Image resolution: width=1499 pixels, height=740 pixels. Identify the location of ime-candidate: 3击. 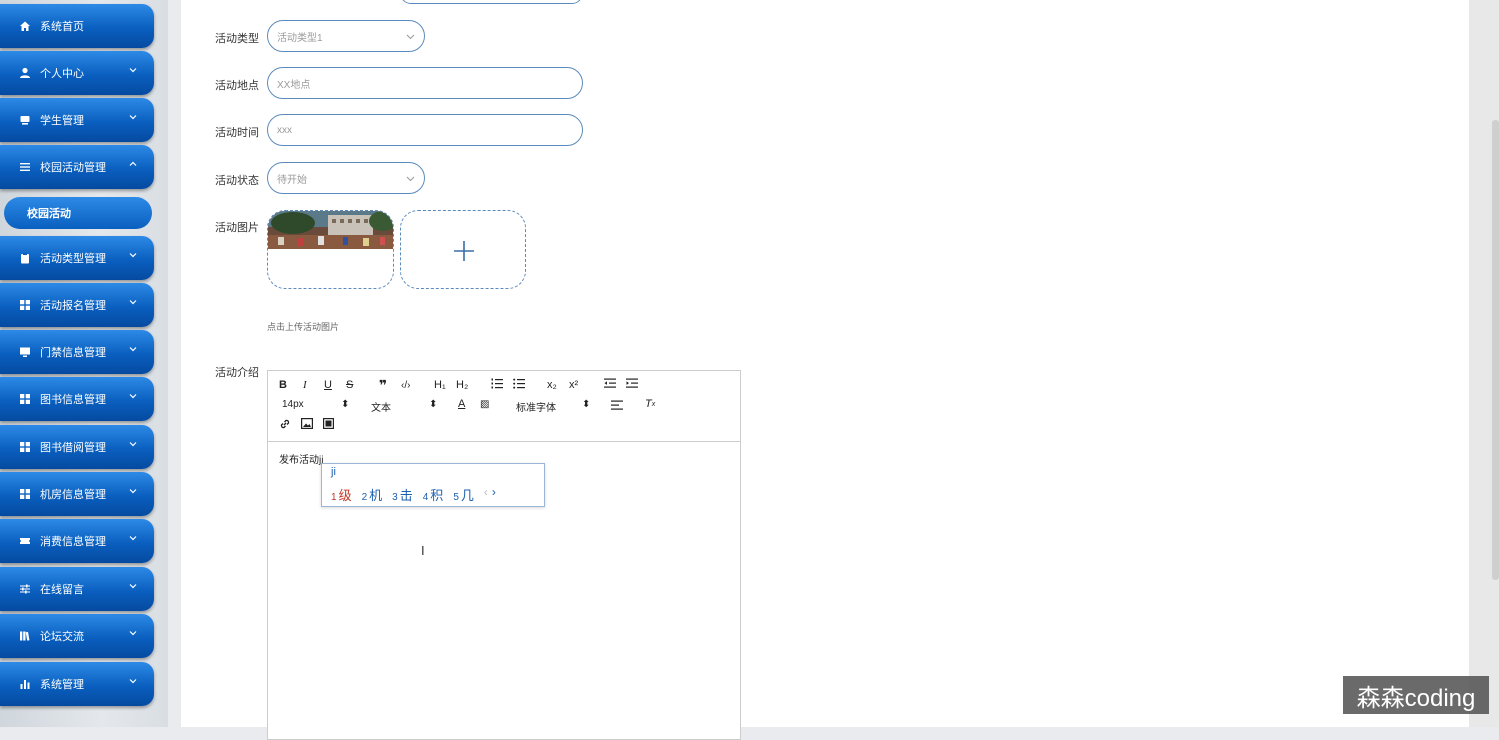
(402, 494).